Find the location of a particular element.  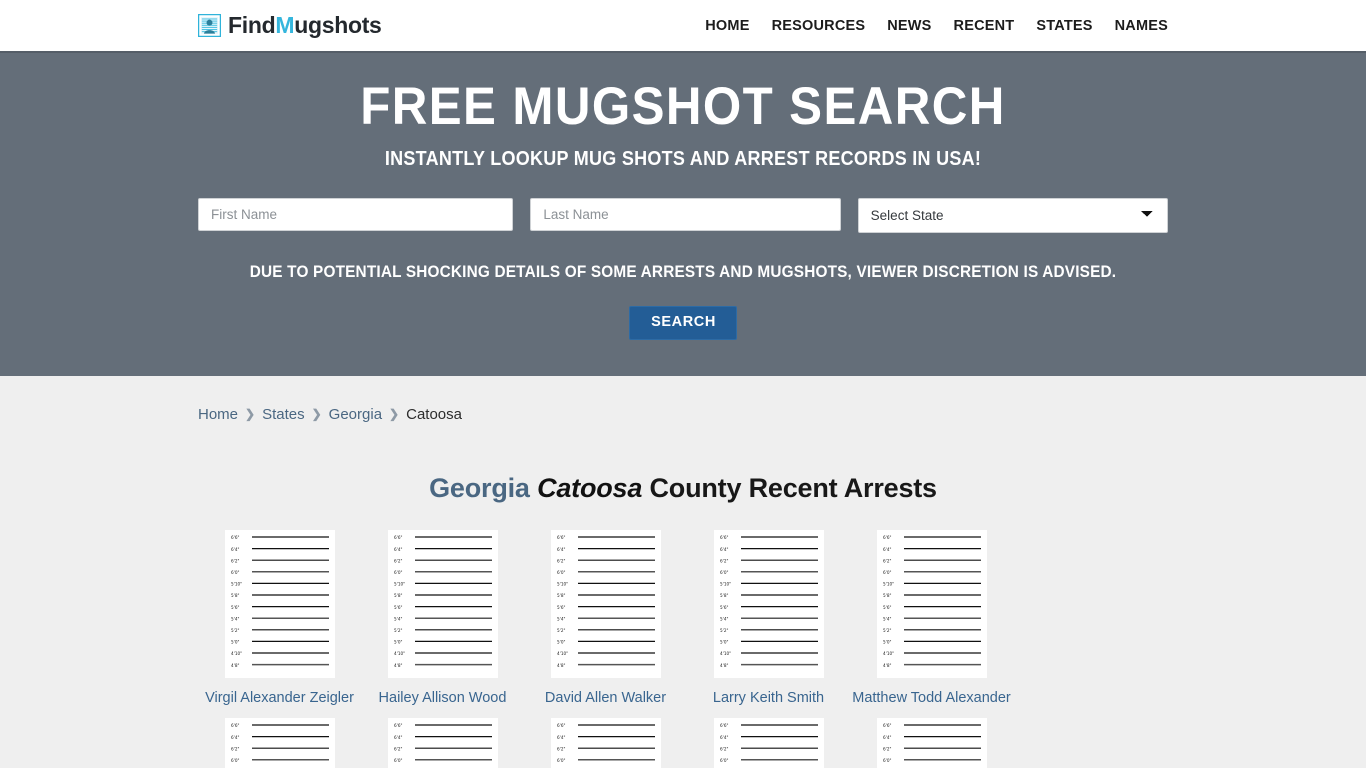

arrest-name-link: Virgil Alexander Zeigler is located at coordinates (279, 698).